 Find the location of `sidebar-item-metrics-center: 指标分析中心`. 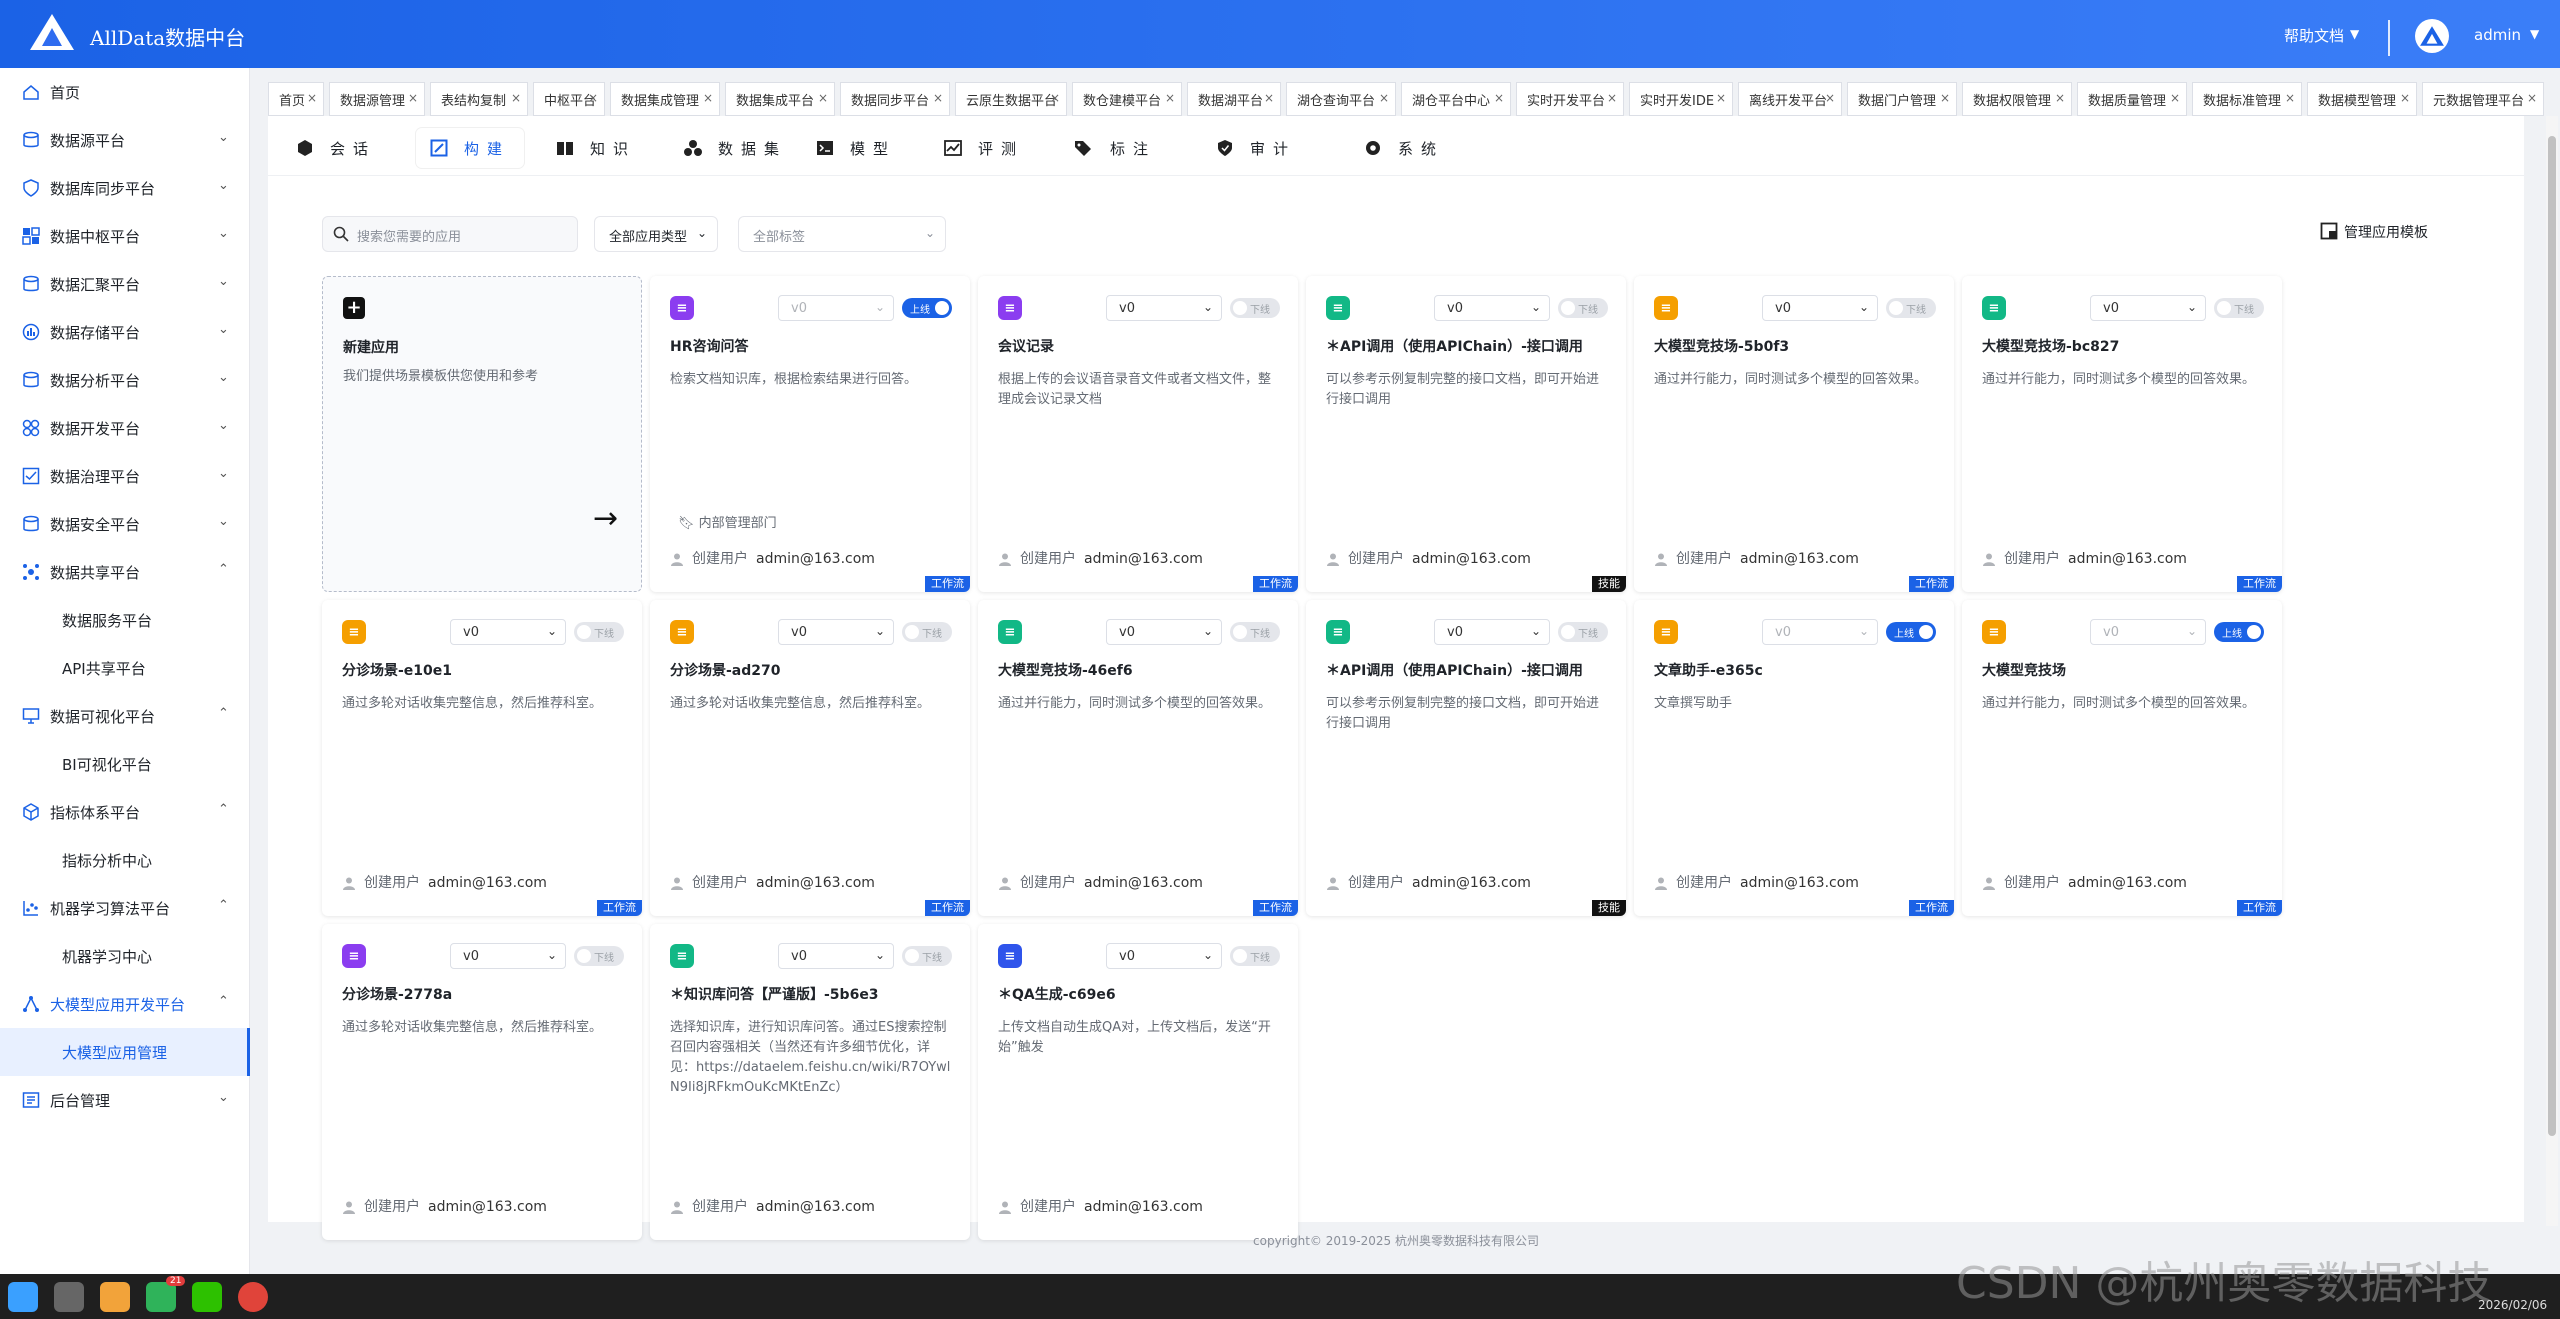

sidebar-item-metrics-center: 指标分析中心 is located at coordinates (125, 860).